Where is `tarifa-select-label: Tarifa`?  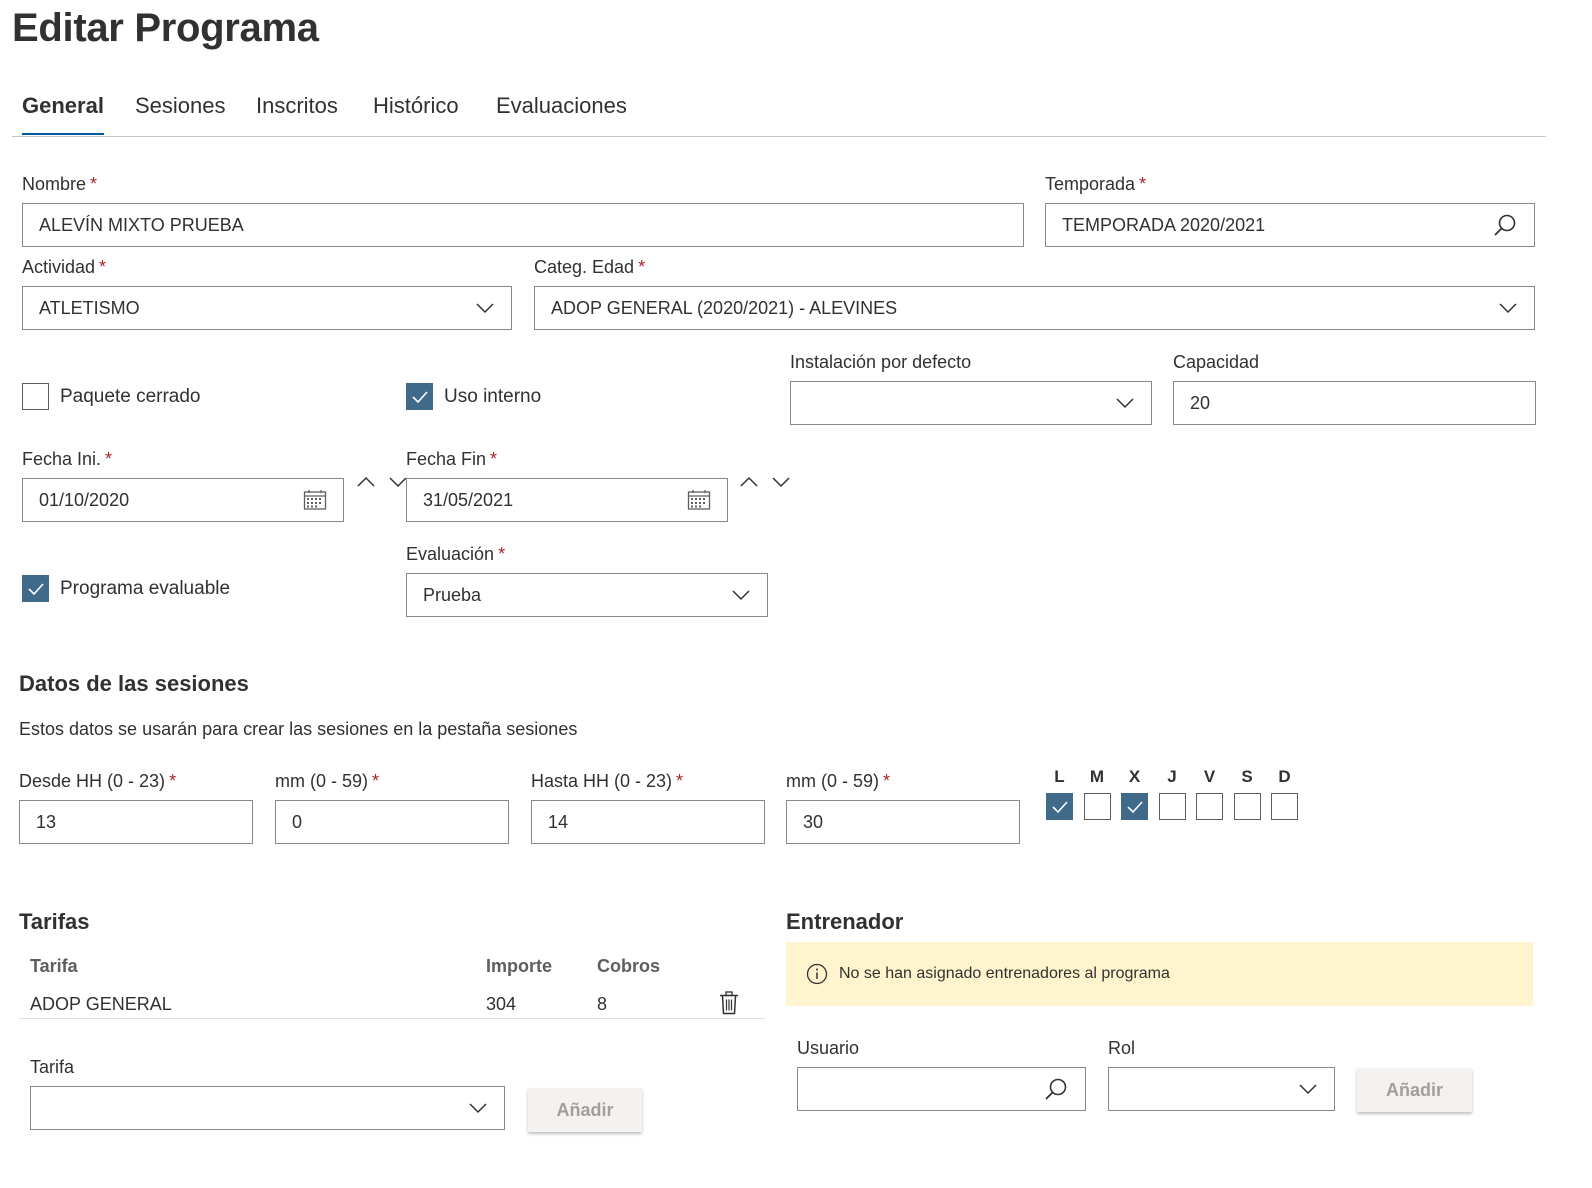 tarifa-select-label: Tarifa is located at coordinates (52, 1067).